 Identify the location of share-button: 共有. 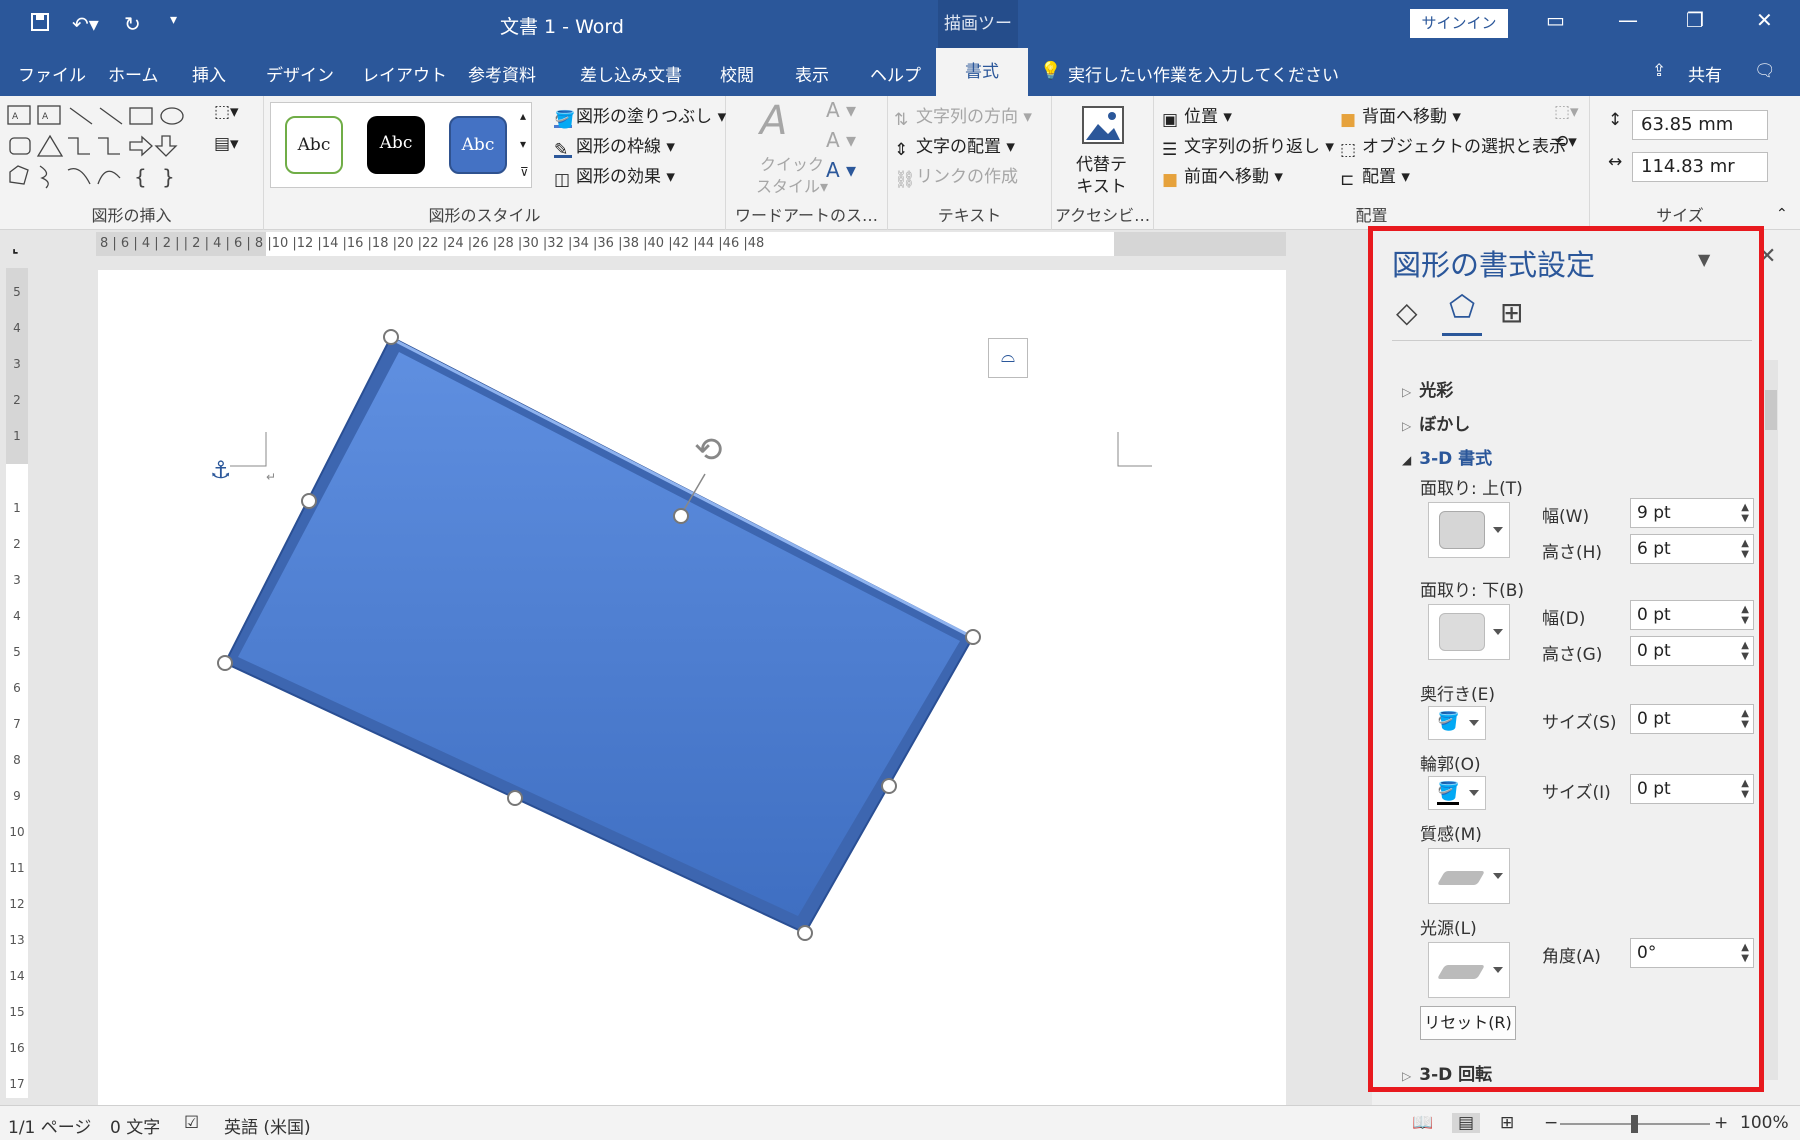
(1705, 73).